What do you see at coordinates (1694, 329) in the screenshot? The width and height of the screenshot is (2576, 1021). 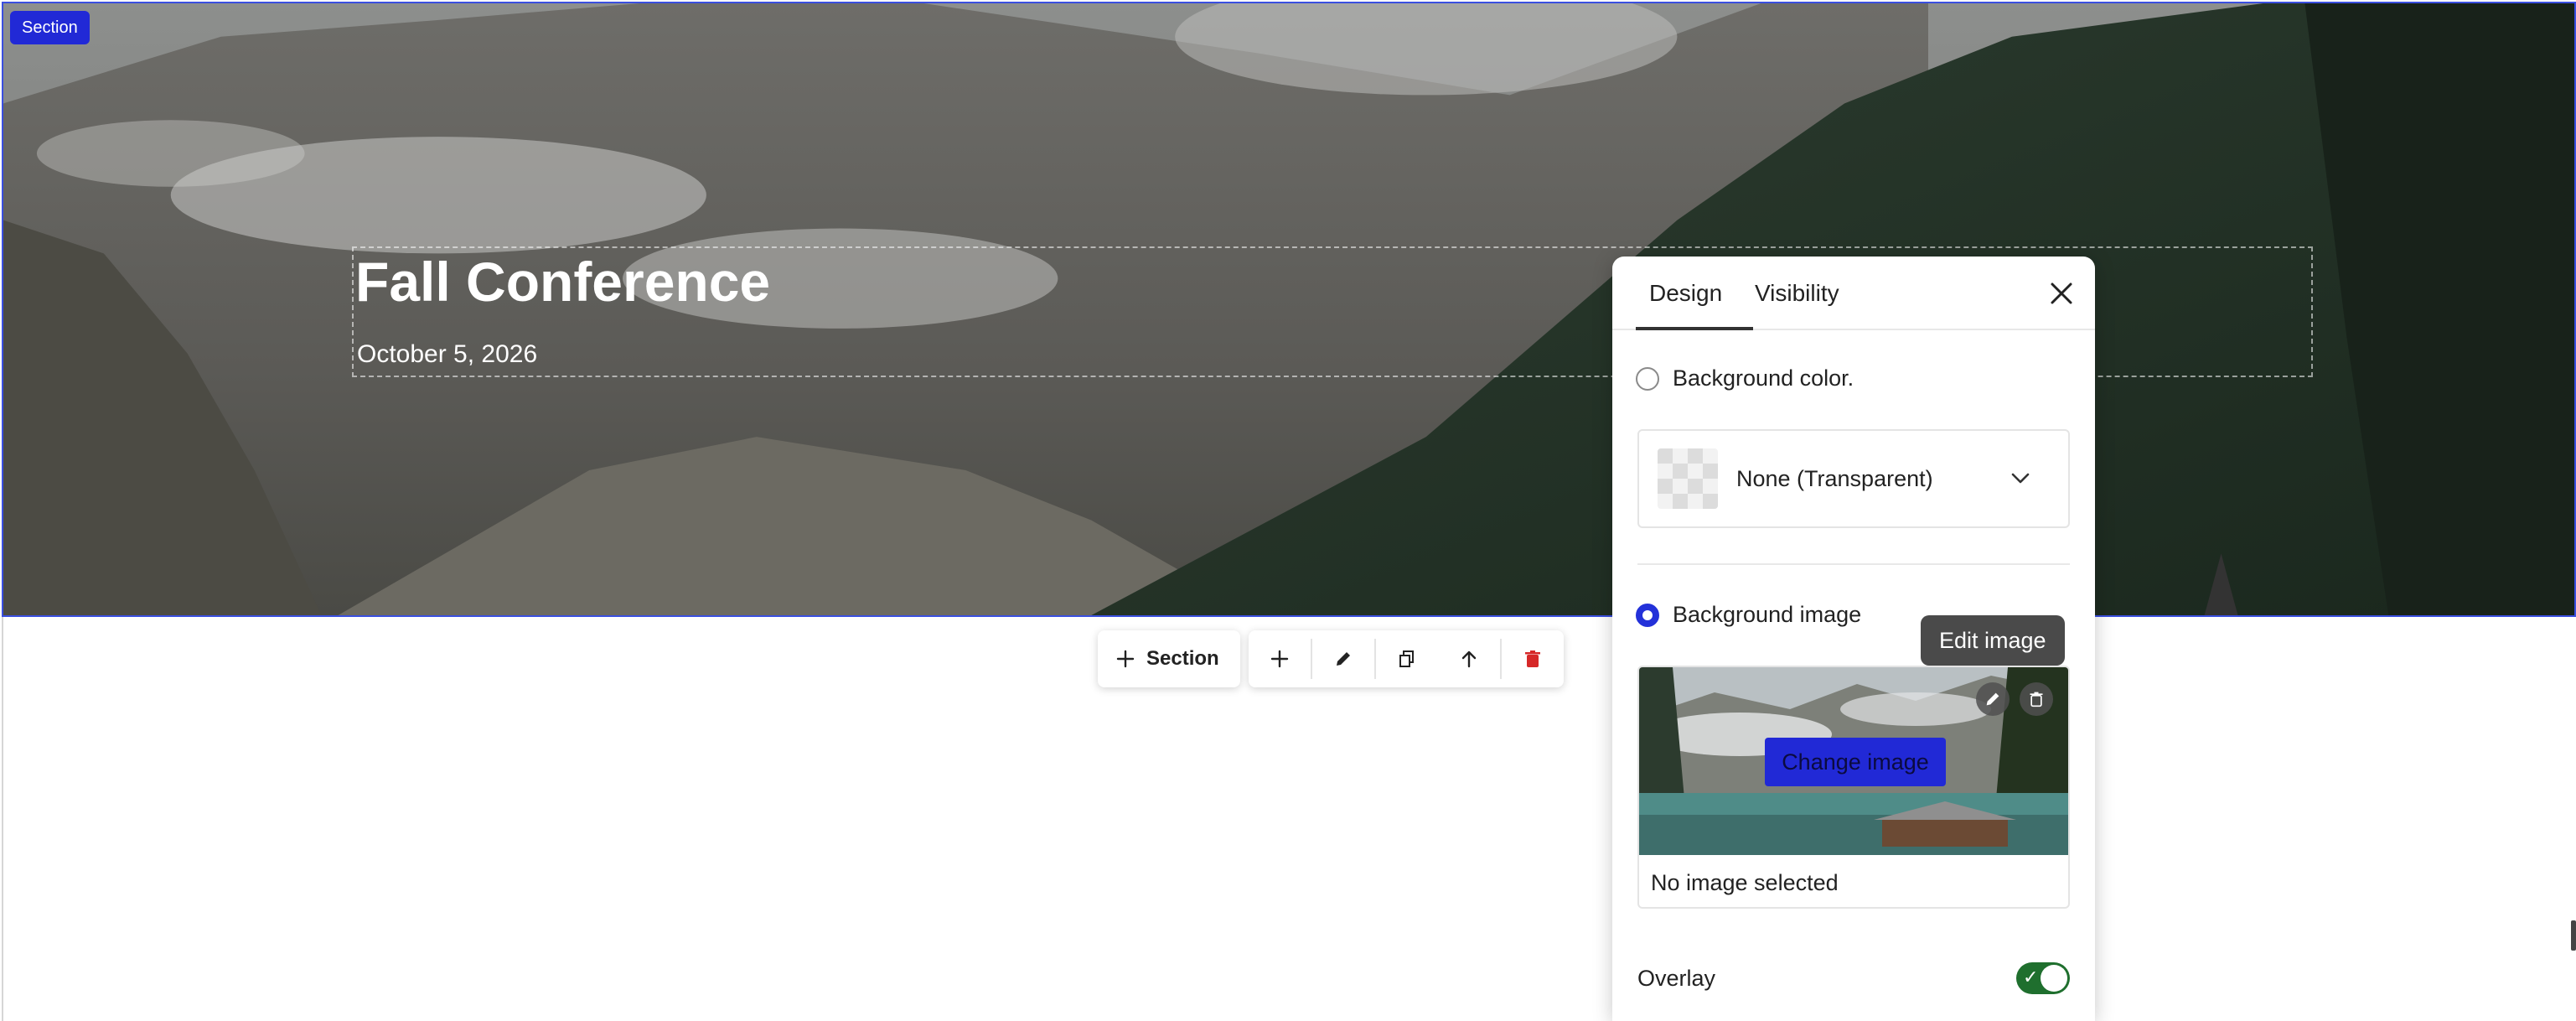 I see `active-tab-indicator` at bounding box center [1694, 329].